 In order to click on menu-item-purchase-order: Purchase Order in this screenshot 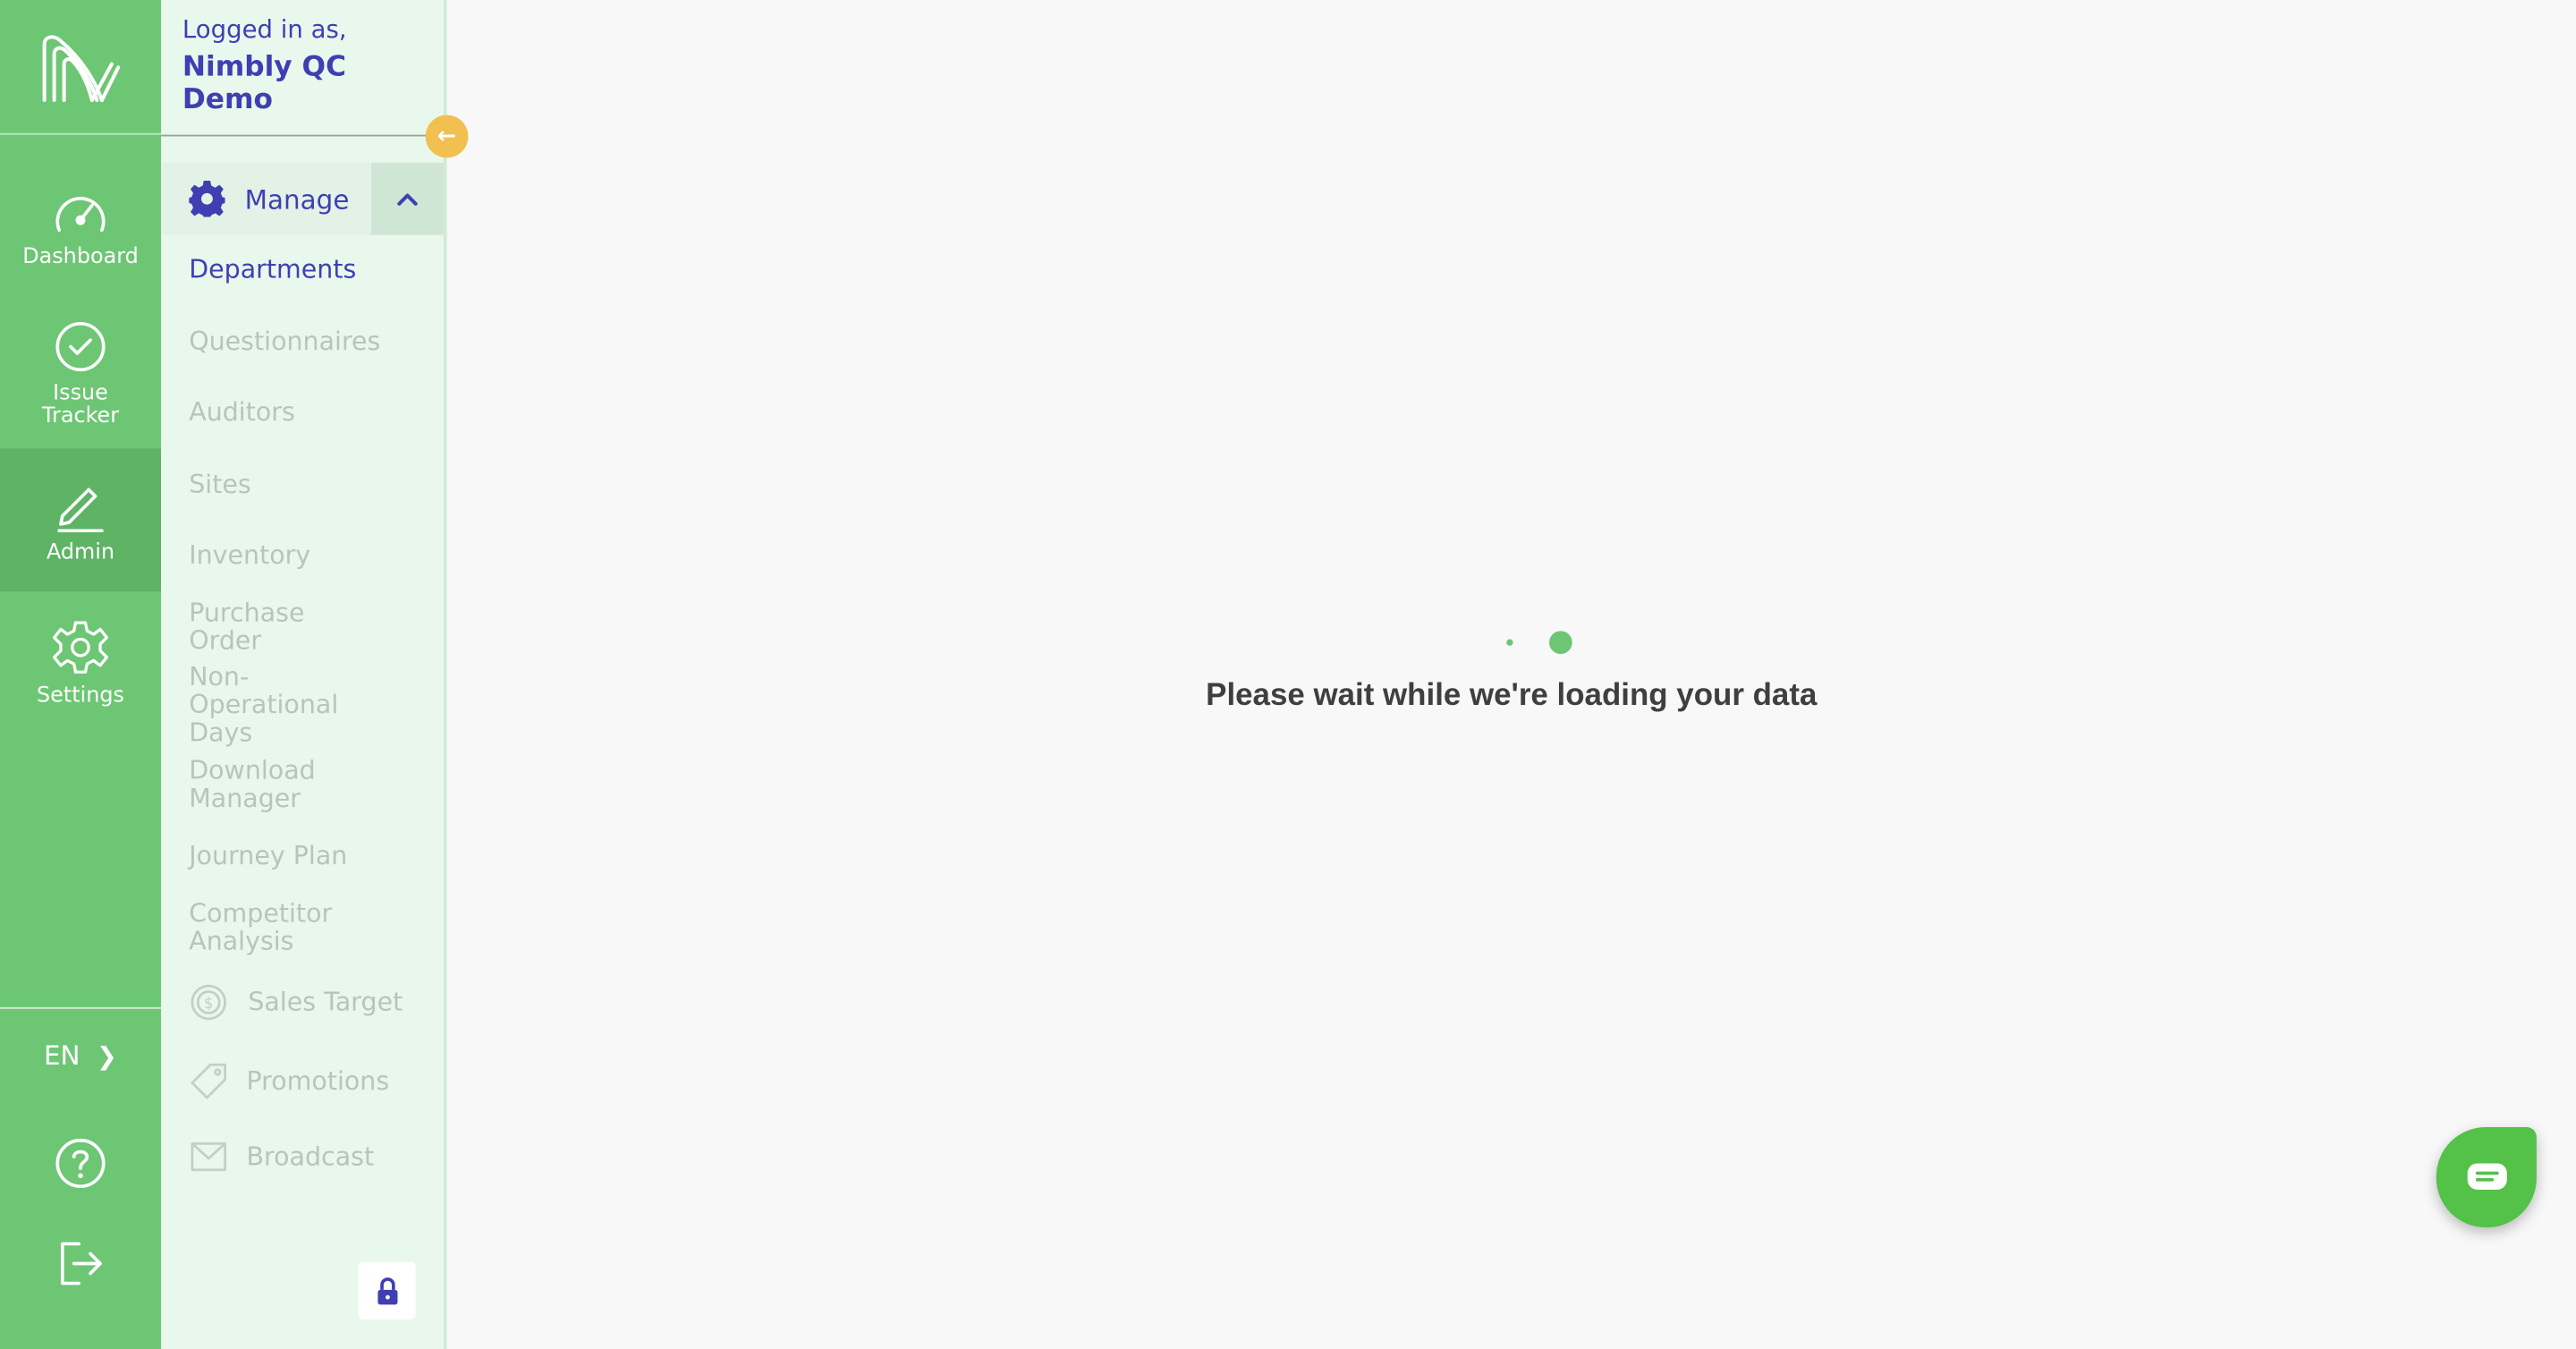, I will do `click(266, 627)`.